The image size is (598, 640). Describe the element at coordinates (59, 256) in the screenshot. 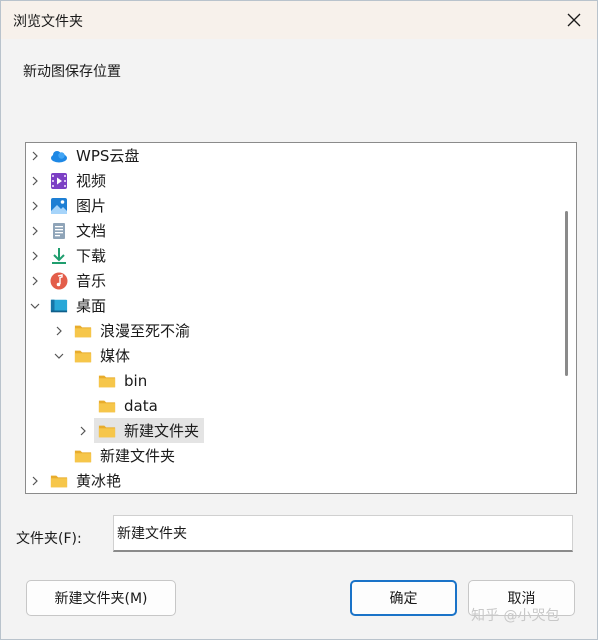

I see `download-icon` at that location.